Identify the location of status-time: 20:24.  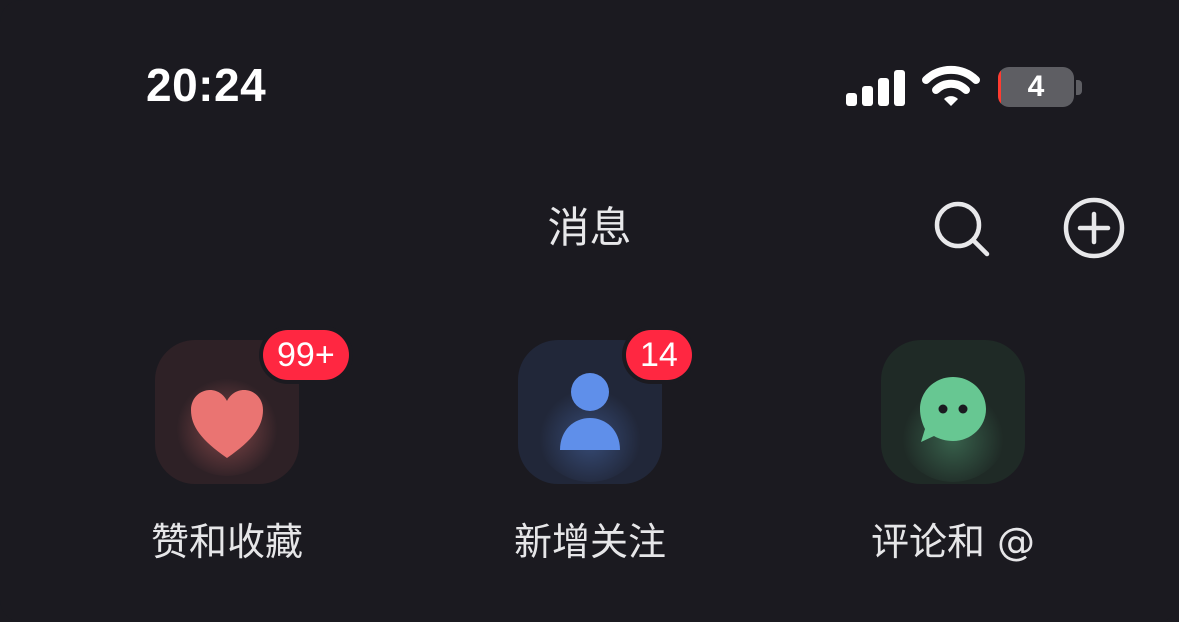
(206, 85).